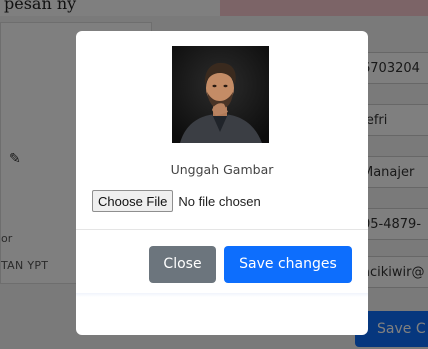 This screenshot has width=428, height=349. I want to click on profile-photo, so click(220, 94).